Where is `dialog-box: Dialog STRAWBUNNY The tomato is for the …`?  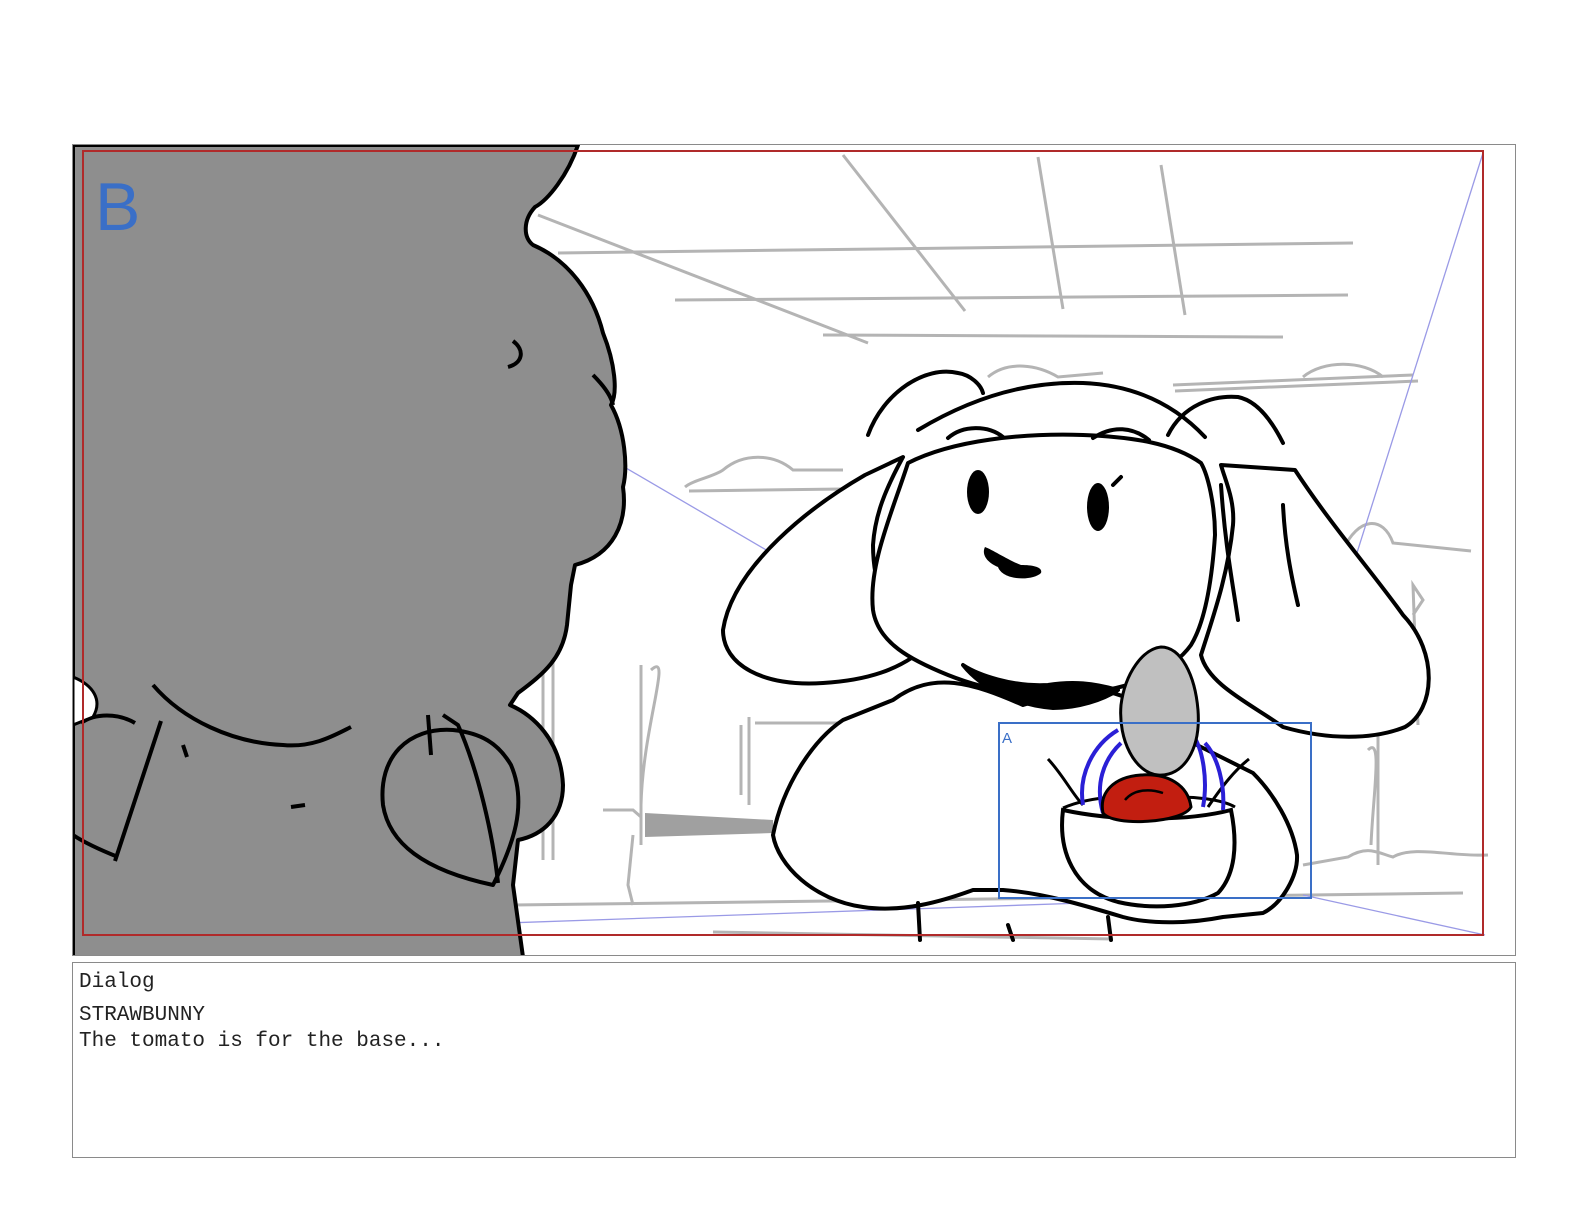
dialog-box: Dialog STRAWBUNNY The tomato is for the … is located at coordinates (794, 1060).